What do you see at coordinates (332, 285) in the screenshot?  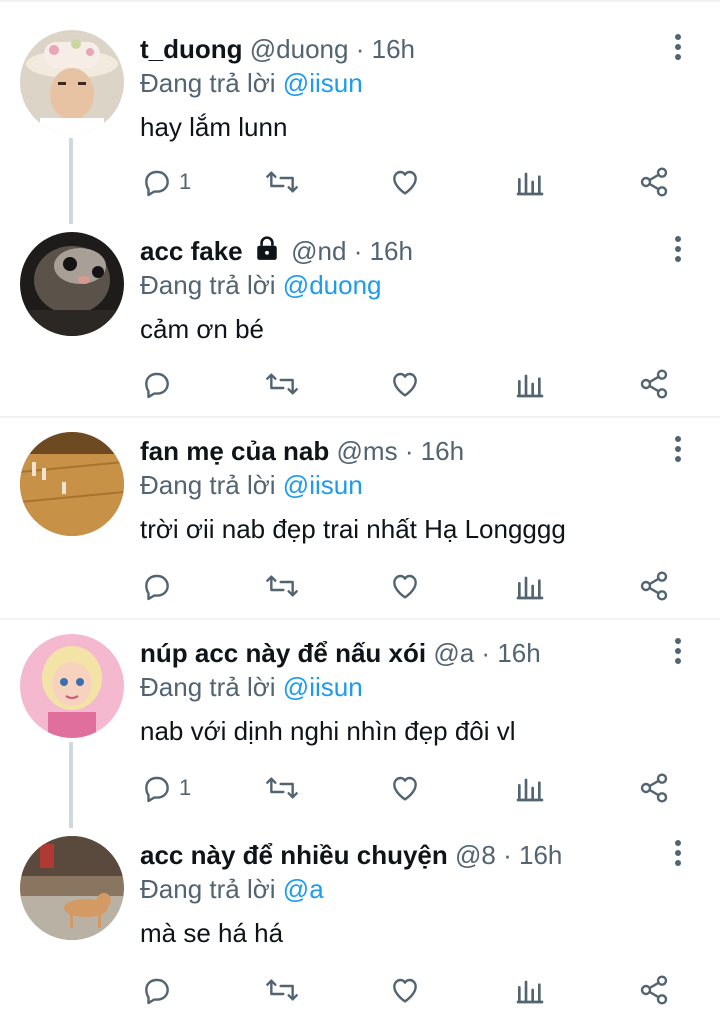 I see `reply-mention: @duong` at bounding box center [332, 285].